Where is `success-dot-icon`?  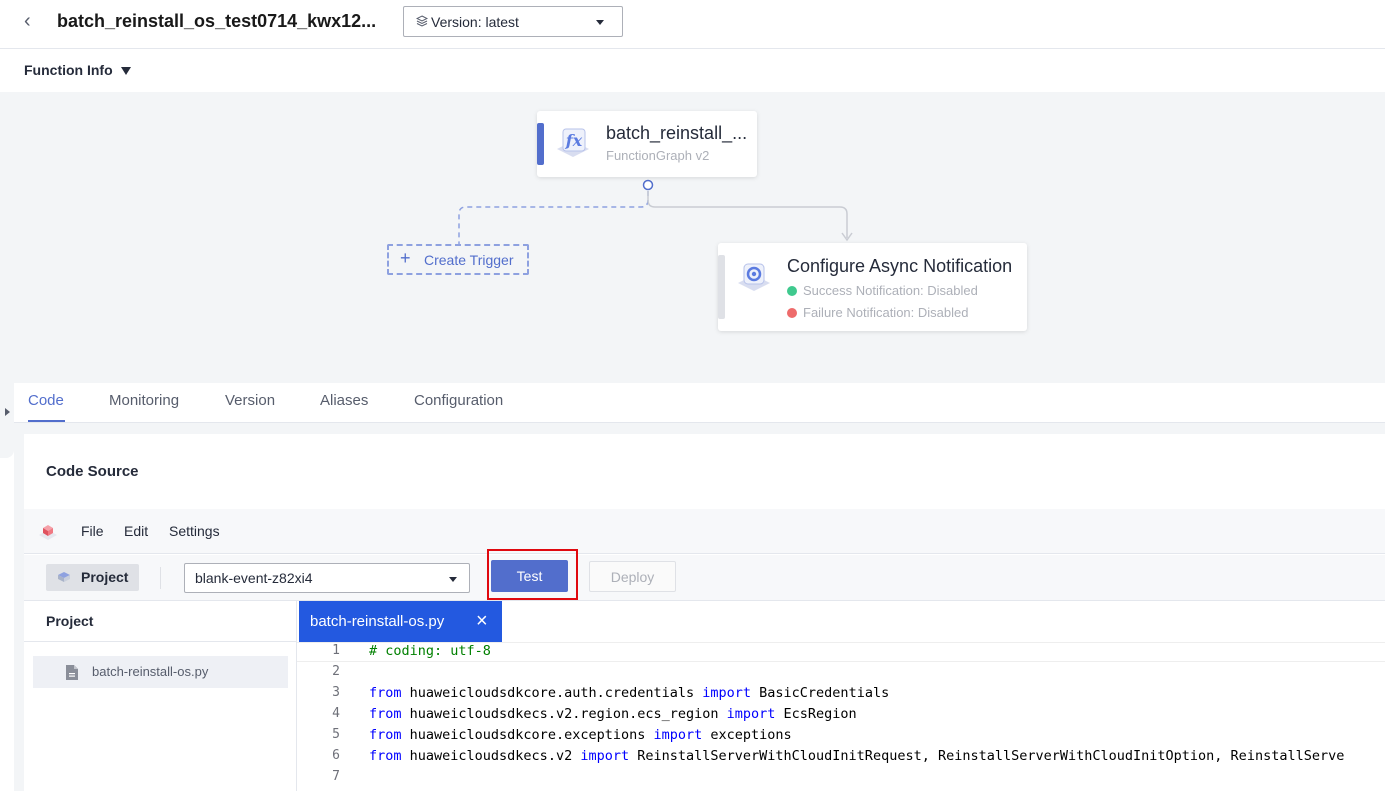 success-dot-icon is located at coordinates (792, 291).